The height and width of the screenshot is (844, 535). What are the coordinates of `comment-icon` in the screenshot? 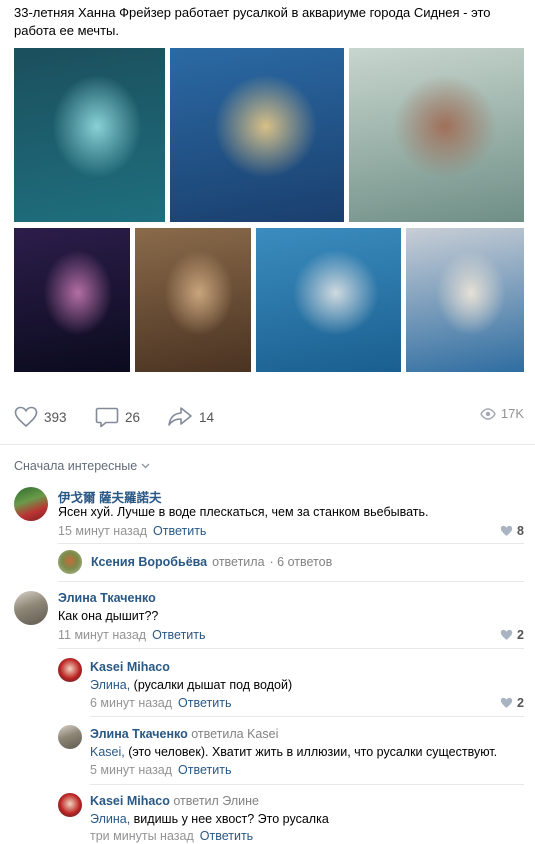 It's located at (107, 417).